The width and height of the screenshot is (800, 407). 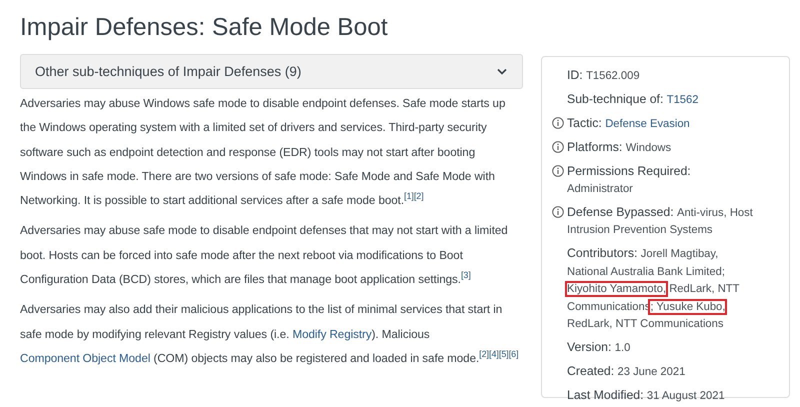 What do you see at coordinates (502, 72) in the screenshot?
I see `chevron-icon` at bounding box center [502, 72].